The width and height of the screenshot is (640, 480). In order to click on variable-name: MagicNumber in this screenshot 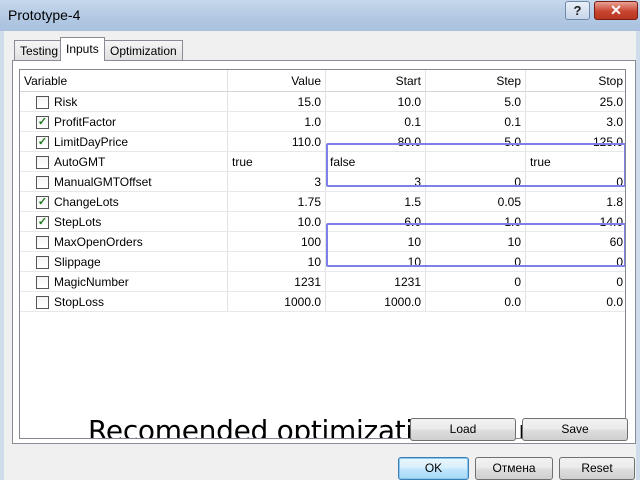, I will do `click(91, 282)`.